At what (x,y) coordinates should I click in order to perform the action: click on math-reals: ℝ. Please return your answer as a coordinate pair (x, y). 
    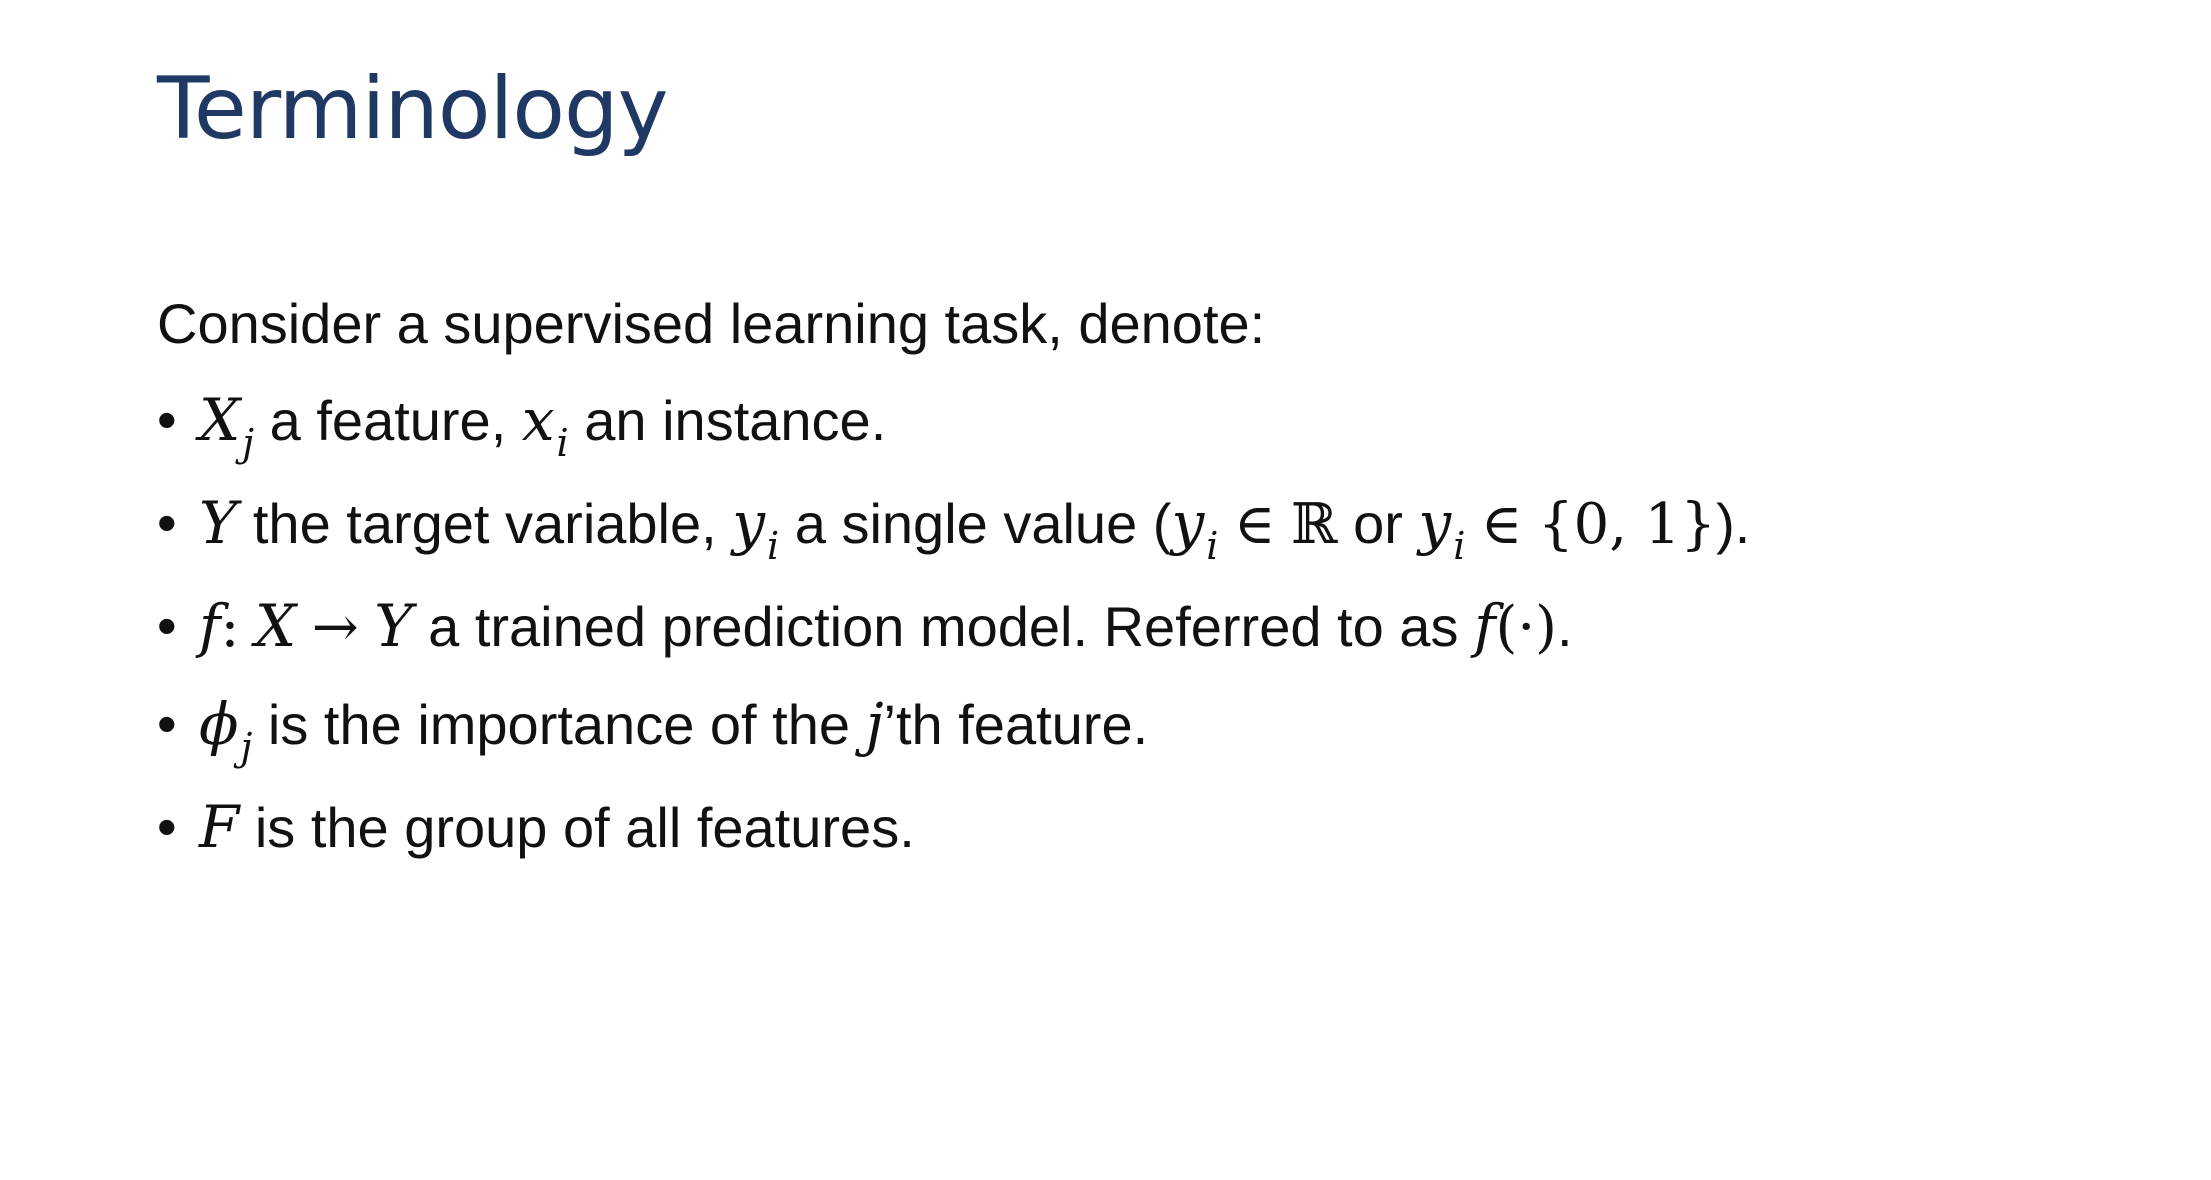
    Looking at the image, I should click on (1314, 524).